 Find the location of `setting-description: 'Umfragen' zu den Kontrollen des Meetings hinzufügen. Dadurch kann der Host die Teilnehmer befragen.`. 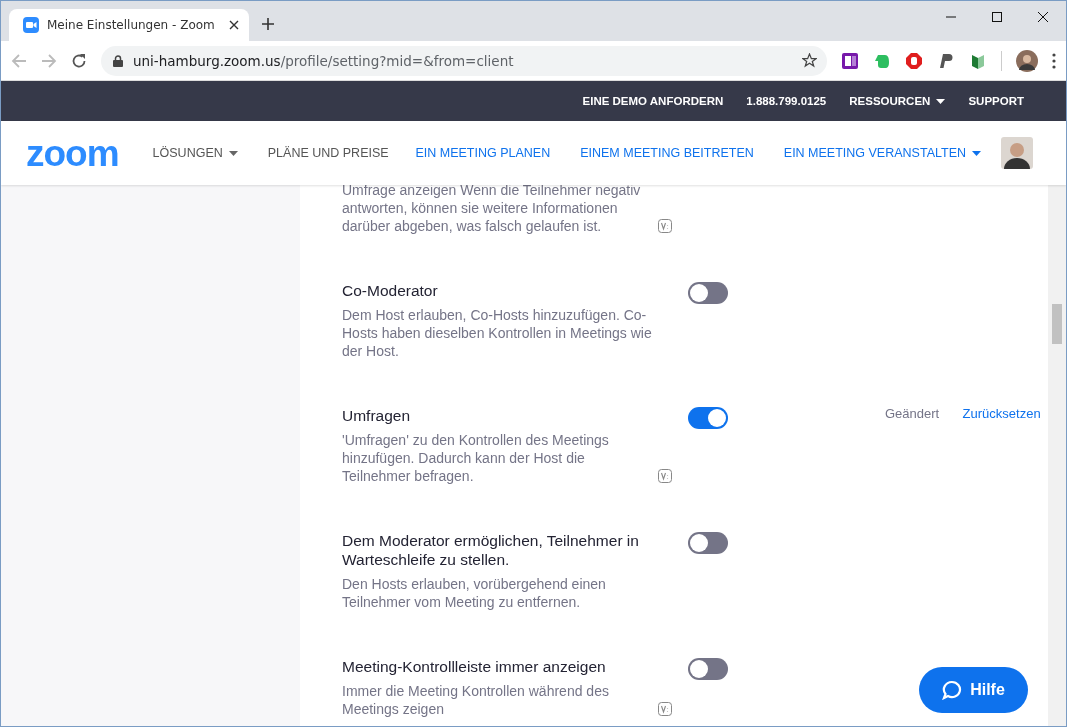

setting-description: 'Umfragen' zu den Kontrollen des Meetings hinzufügen. Dadurch kann der Host die Teilnehmer befragen. is located at coordinates (476, 458).